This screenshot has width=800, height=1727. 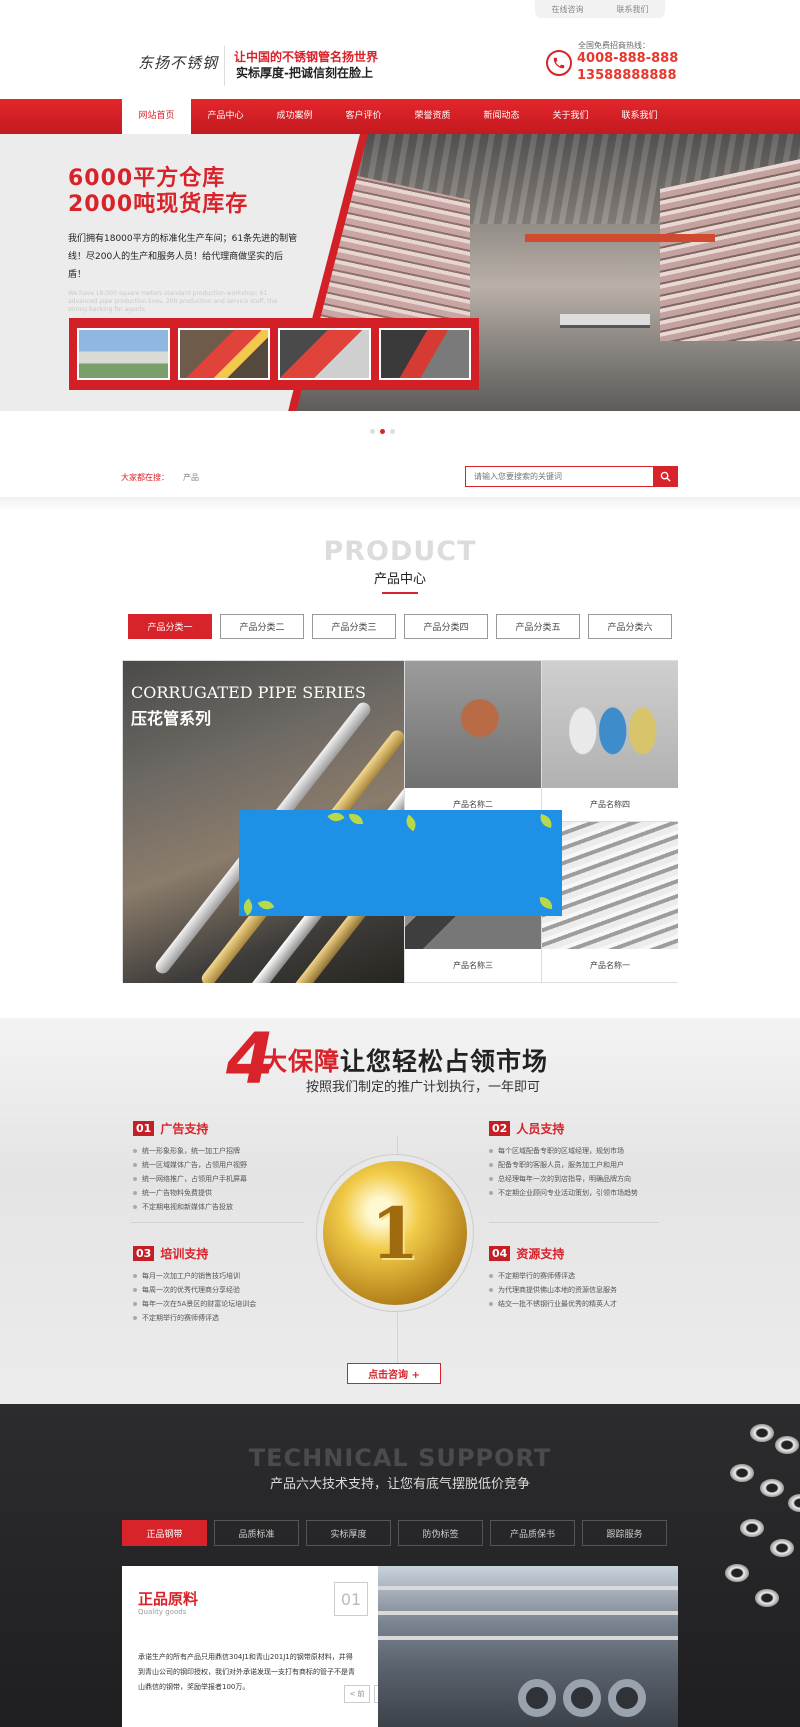 What do you see at coordinates (432, 116) in the screenshot?
I see `nav-item-honors: 荣誉资质` at bounding box center [432, 116].